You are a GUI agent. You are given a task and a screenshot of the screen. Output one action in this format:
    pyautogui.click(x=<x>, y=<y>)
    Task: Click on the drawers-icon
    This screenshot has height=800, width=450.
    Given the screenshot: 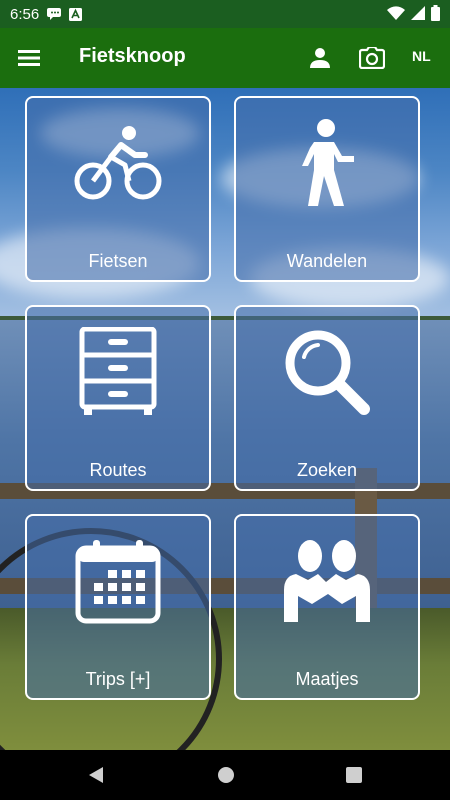 What is the action you would take?
    pyautogui.click(x=118, y=371)
    